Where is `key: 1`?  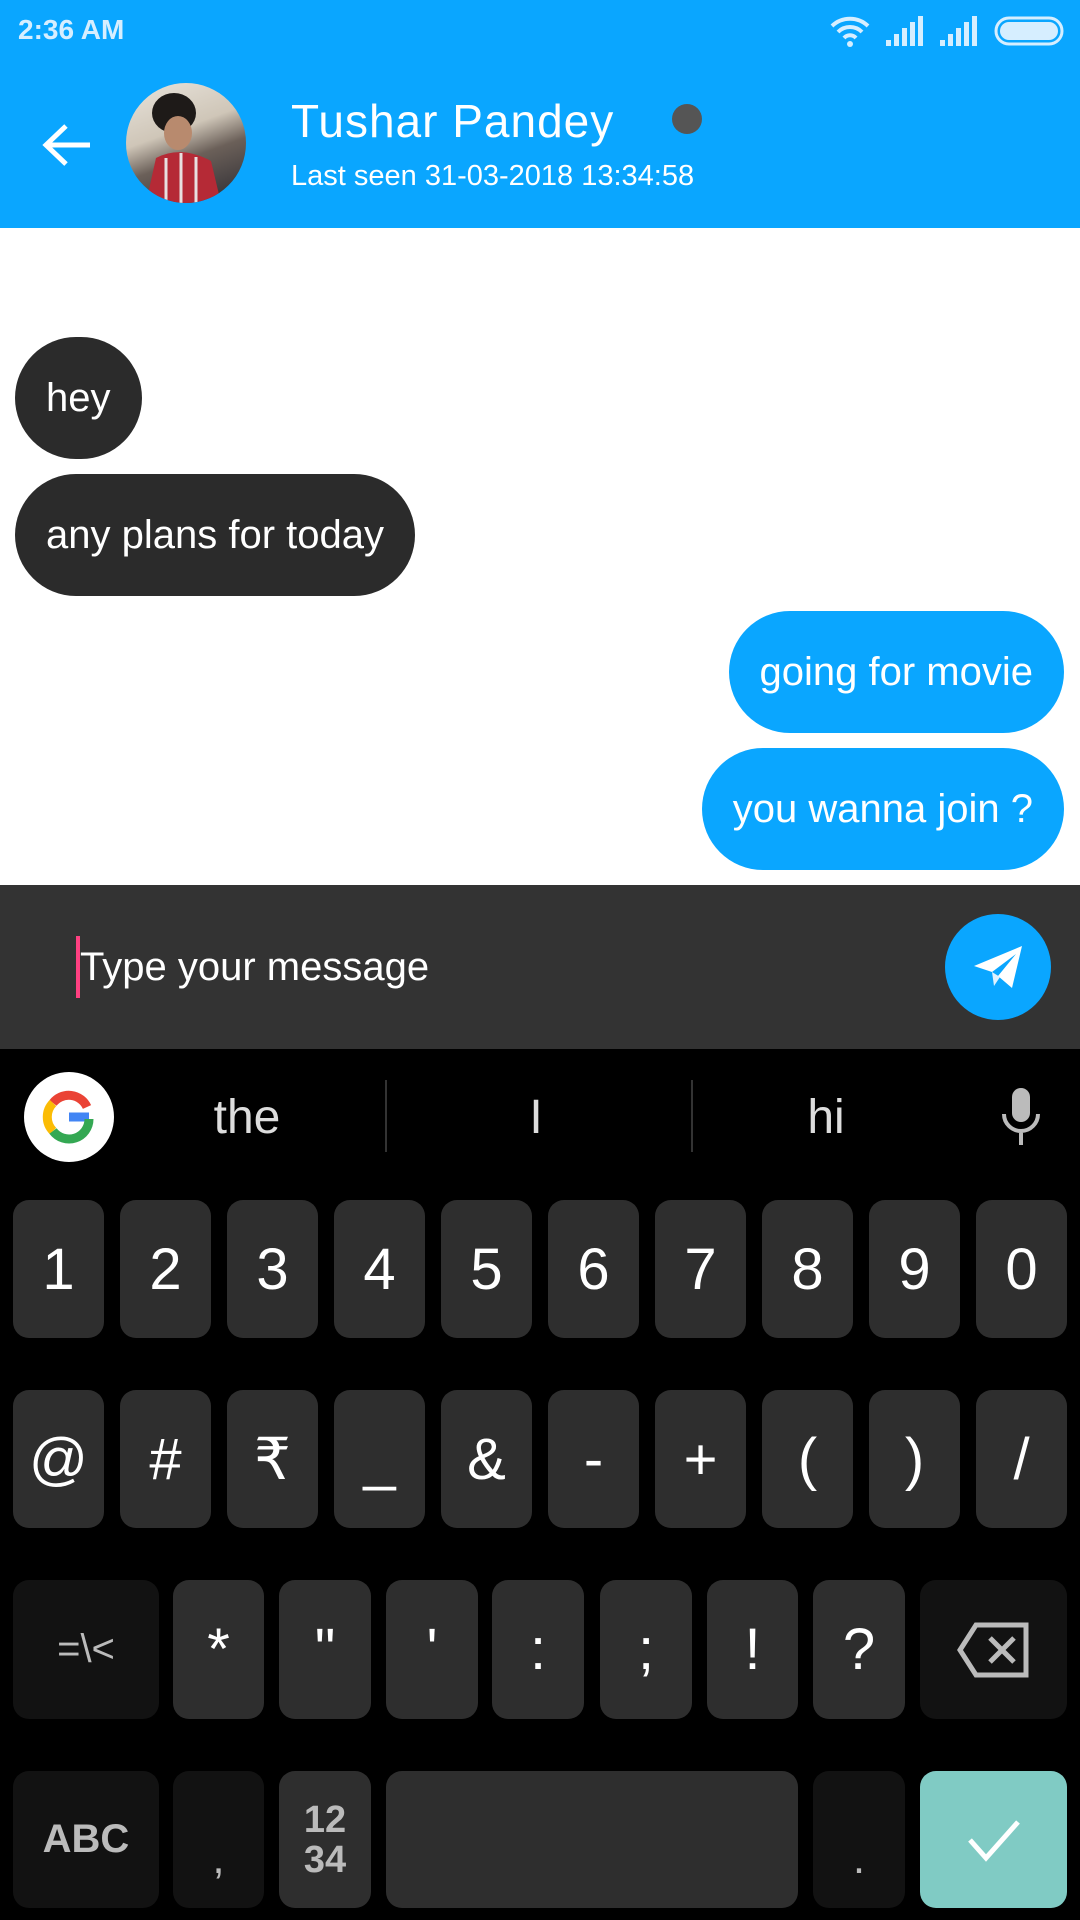
key: 1 is located at coordinates (58, 1269).